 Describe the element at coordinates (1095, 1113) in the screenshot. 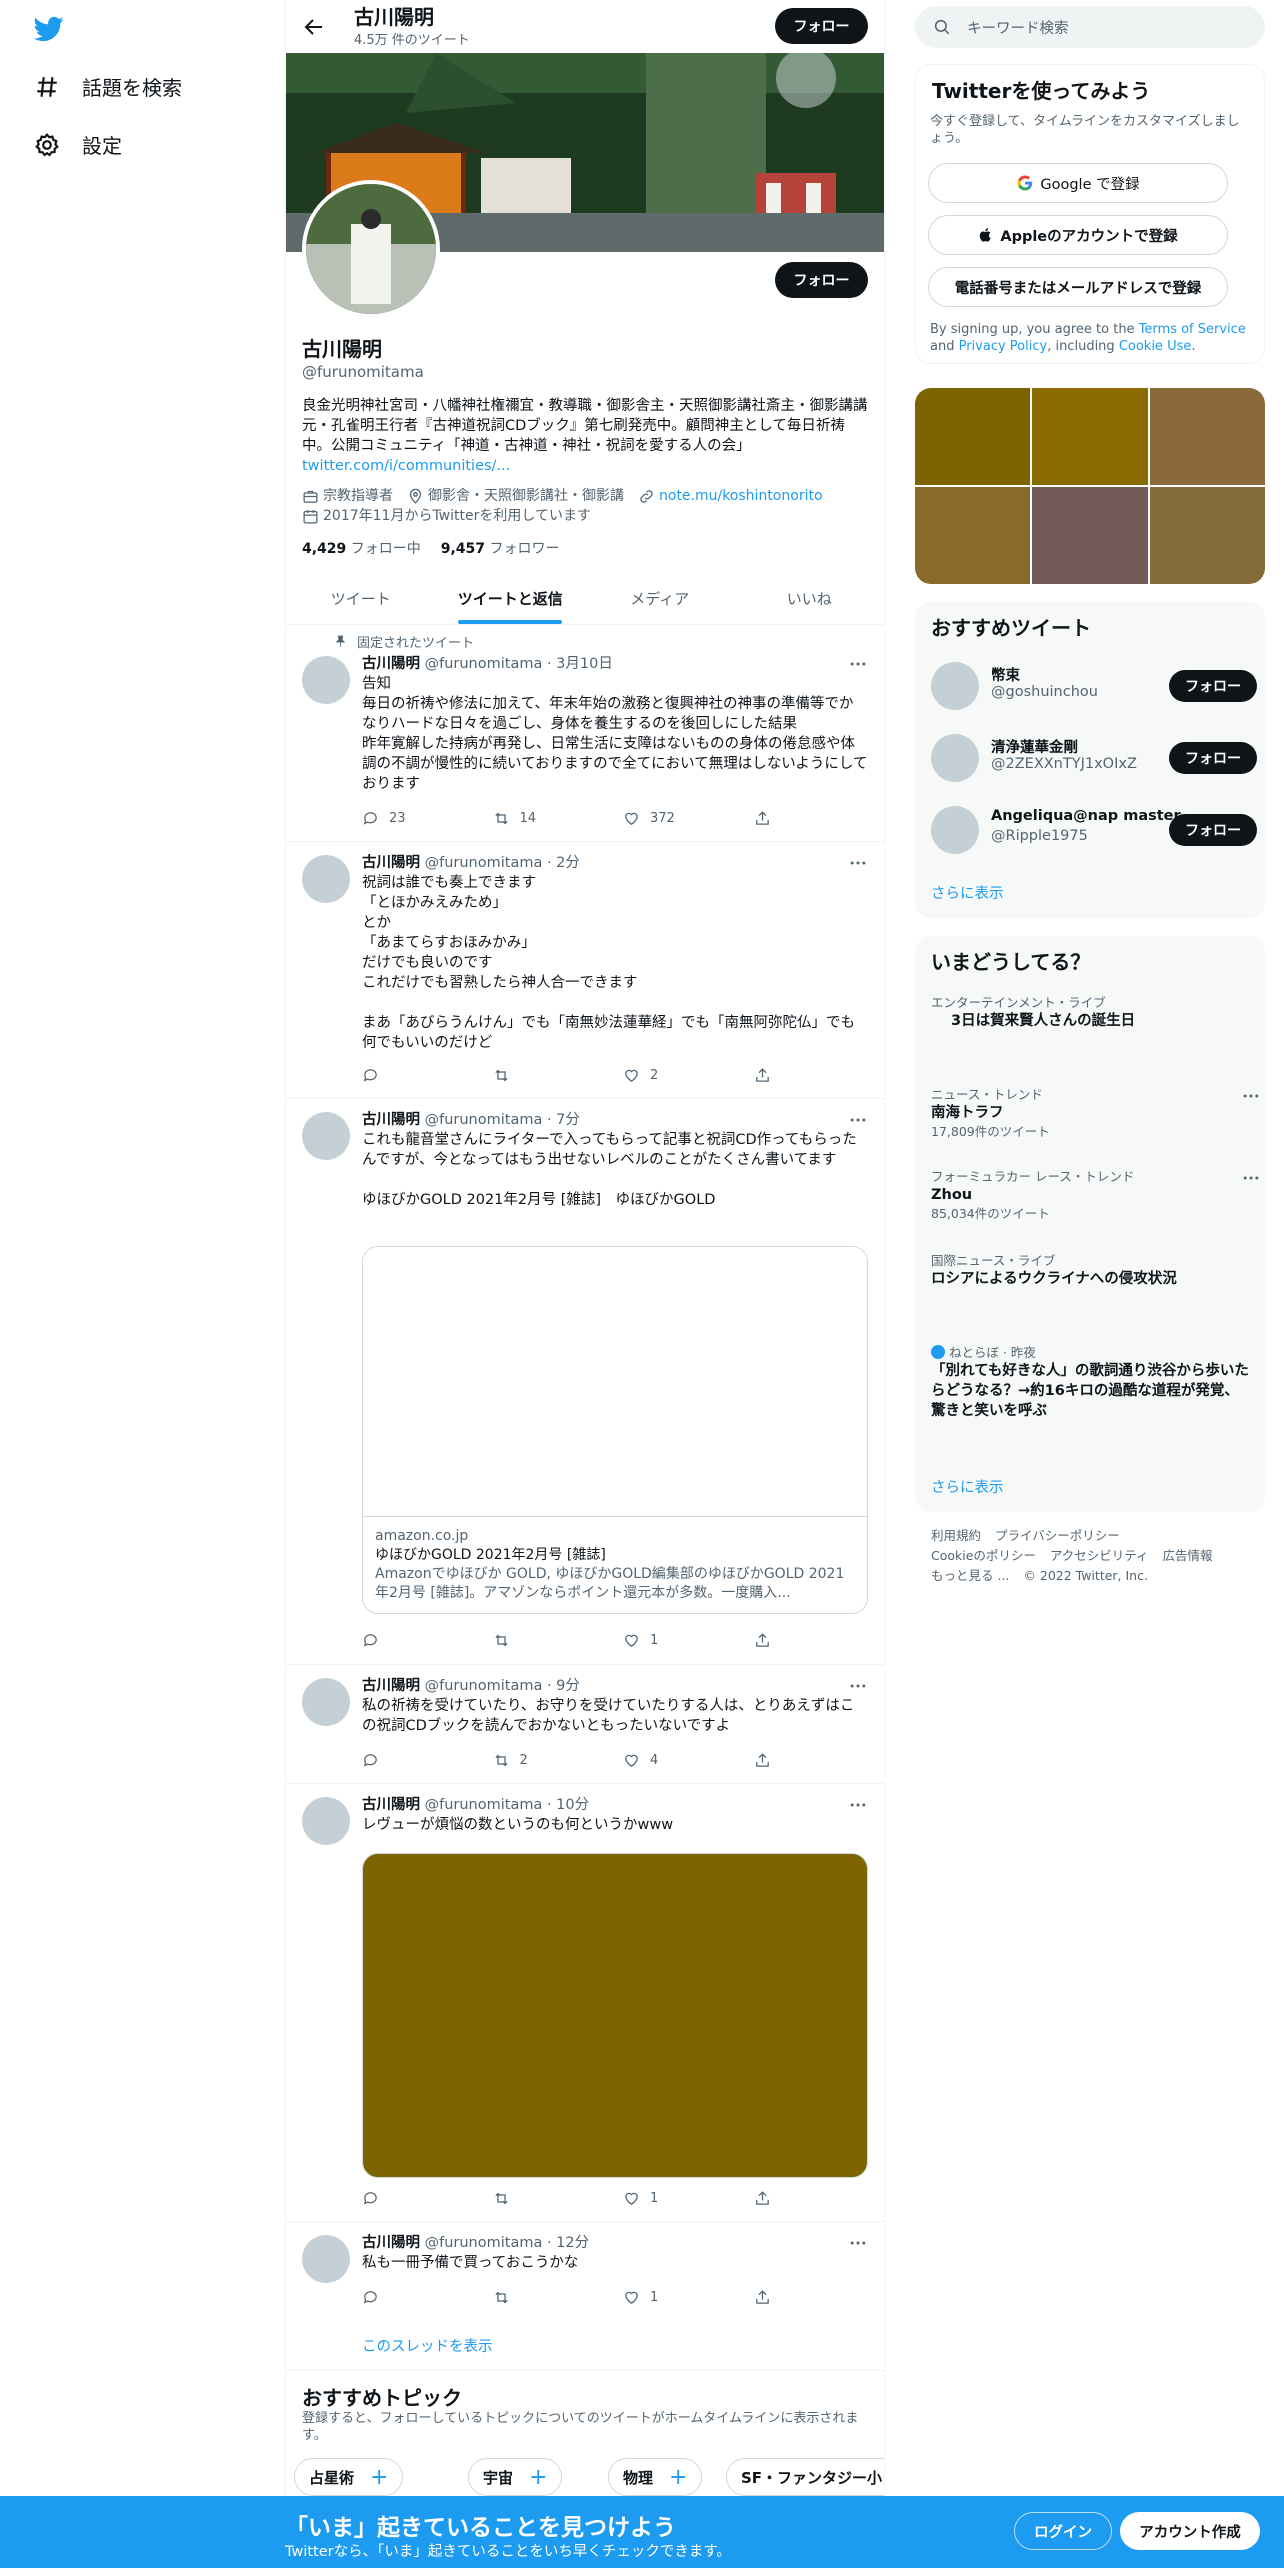

I see `trend-item: ニュース・トレンド 南海トラフ 17,809件のツイート` at that location.